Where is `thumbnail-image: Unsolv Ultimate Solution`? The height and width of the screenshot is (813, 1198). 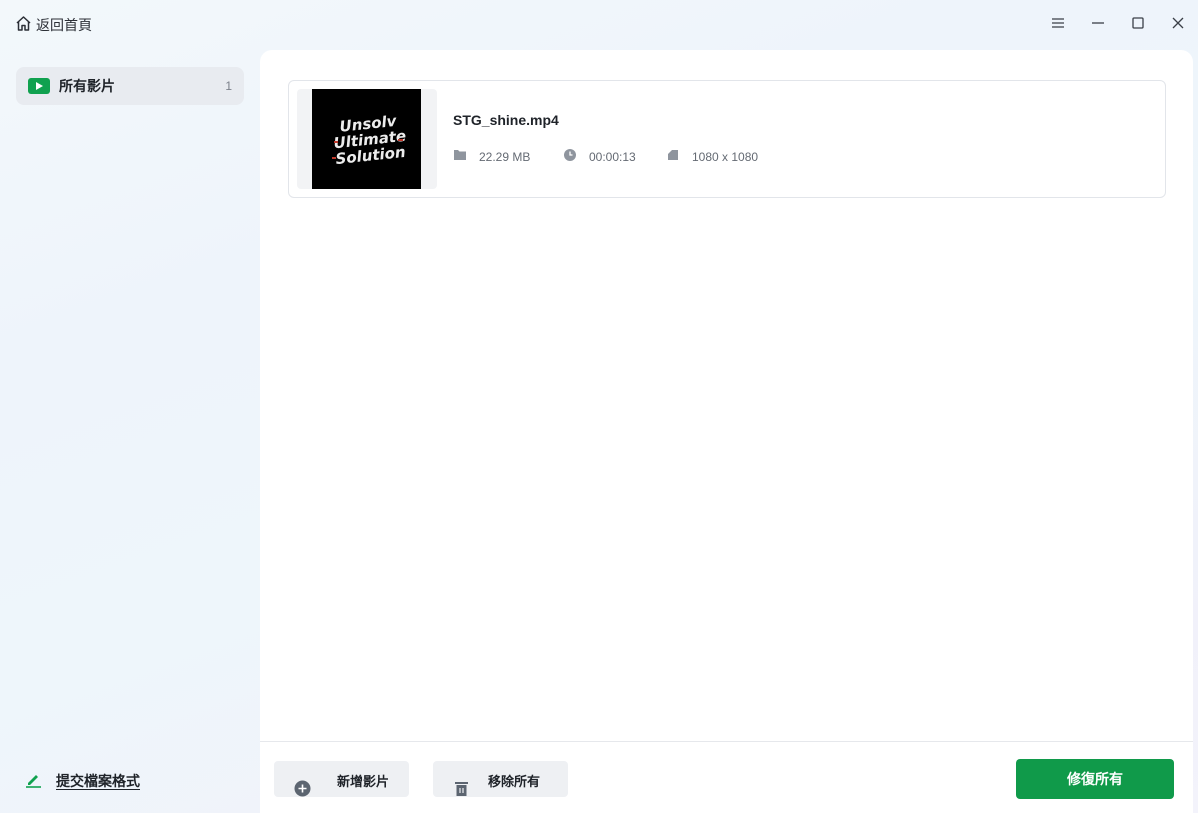 thumbnail-image: Unsolv Ultimate Solution is located at coordinates (366, 139).